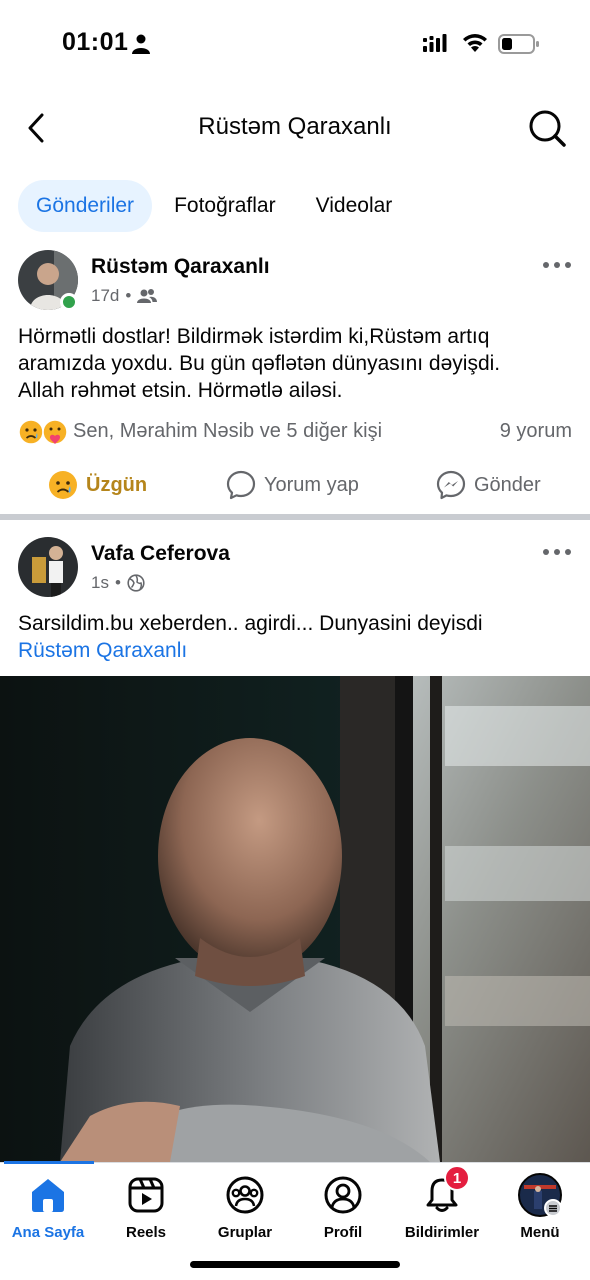 The width and height of the screenshot is (590, 1280). I want to click on mention-link: Rüstəm Qaraxanlı, so click(295, 650).